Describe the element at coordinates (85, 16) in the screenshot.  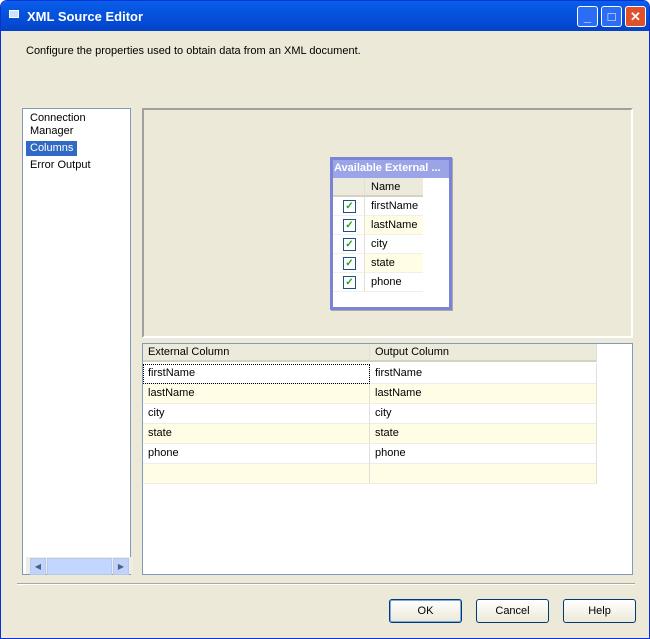
I see `window-title: XML Source Editor` at that location.